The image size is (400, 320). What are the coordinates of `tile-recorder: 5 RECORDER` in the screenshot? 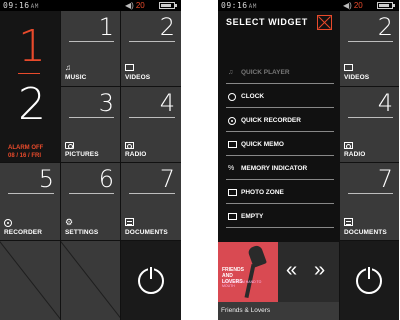 It's located at (30, 201).